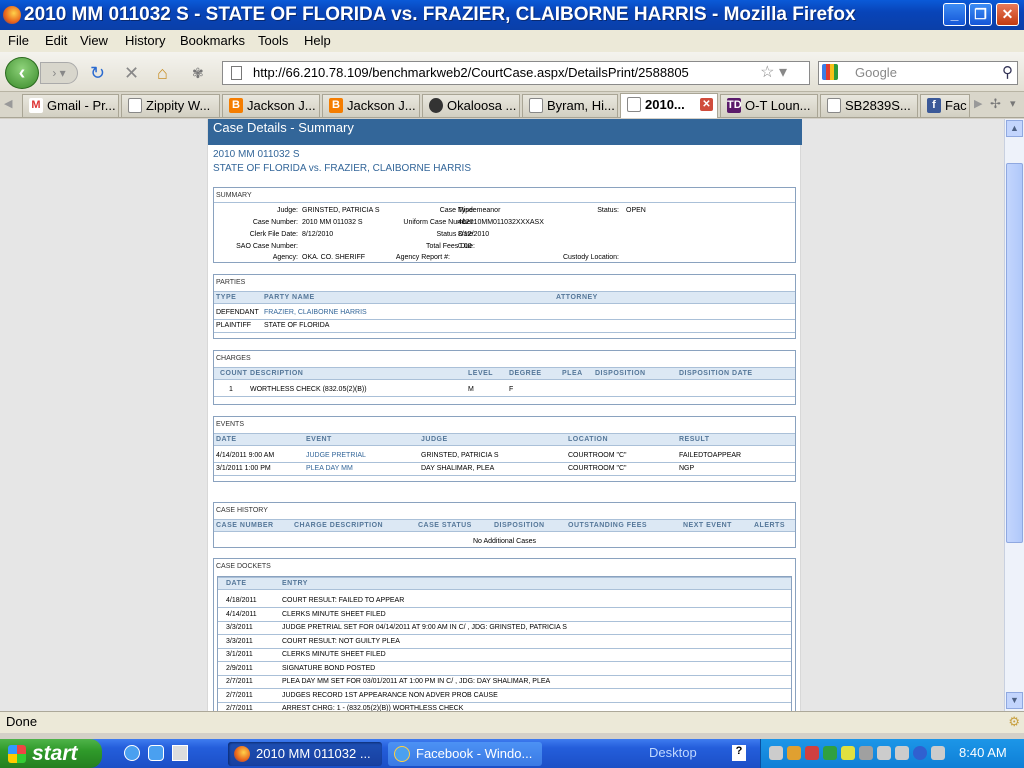  What do you see at coordinates (1014, 353) in the screenshot?
I see `scroll-thumb` at bounding box center [1014, 353].